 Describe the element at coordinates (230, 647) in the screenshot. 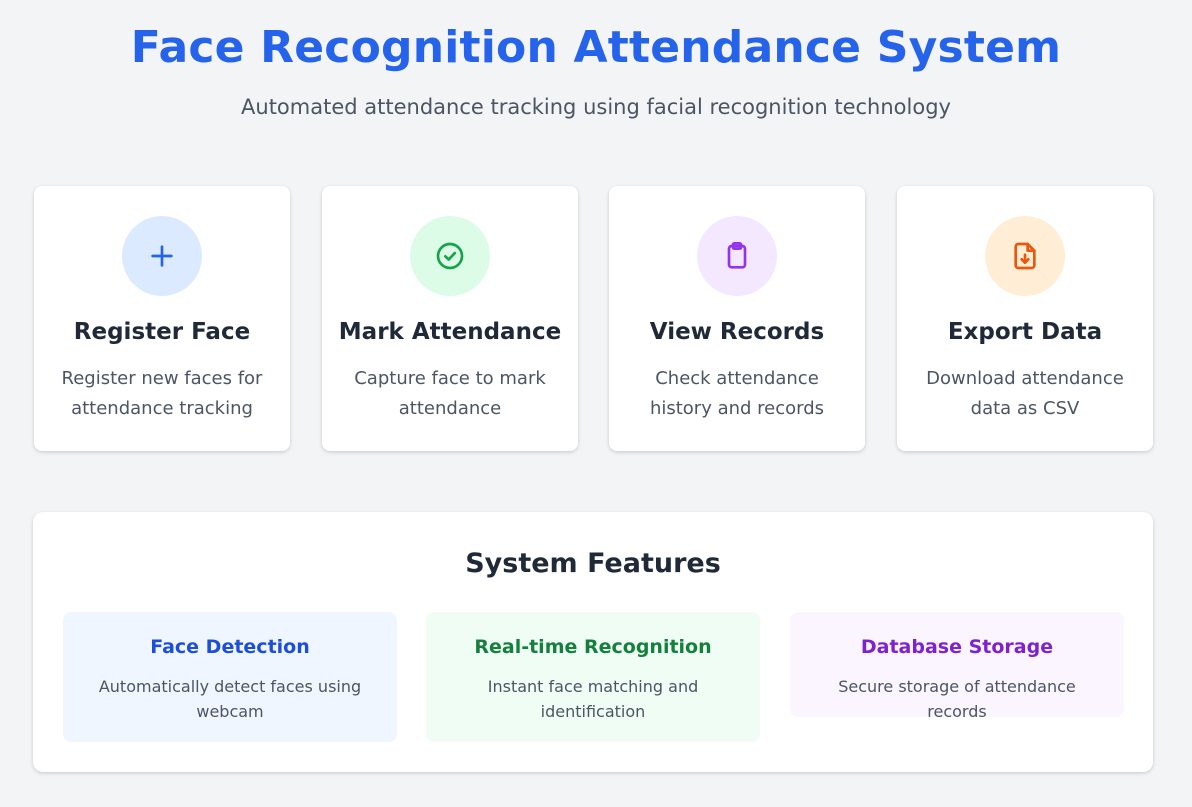

I see `feature-title: Face Detection` at that location.